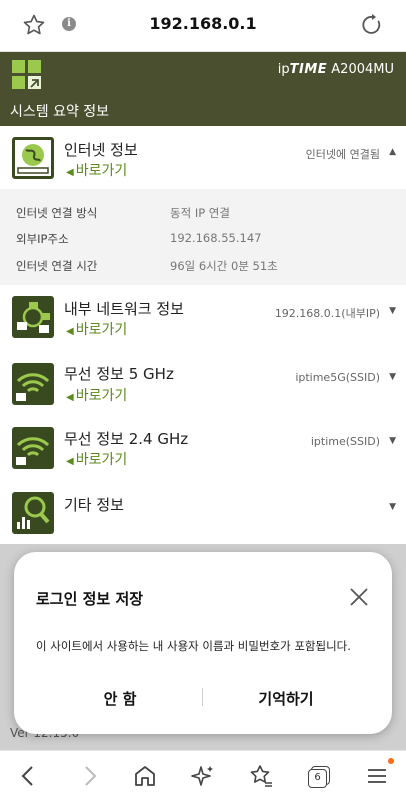 The image size is (406, 800). Describe the element at coordinates (224, 266) in the screenshot. I see `detail-value: 96일 6시간 0분 51초` at that location.